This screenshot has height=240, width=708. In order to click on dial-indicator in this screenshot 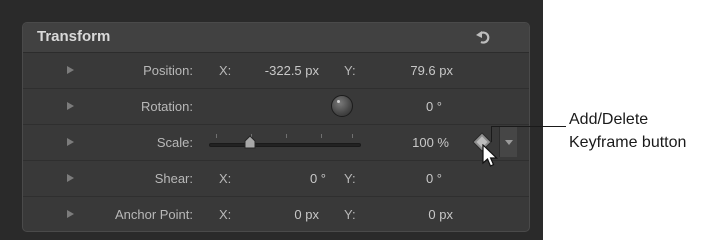, I will do `click(338, 101)`.